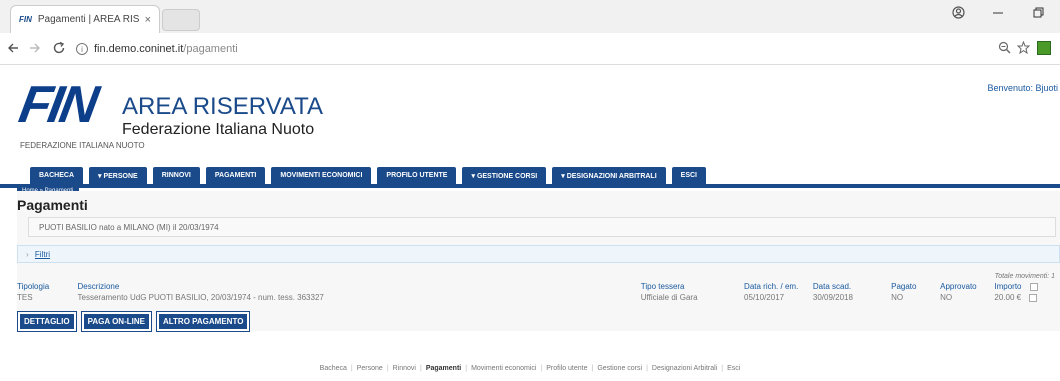  I want to click on col-tipo-tessera: Tipo tessera, so click(662, 286).